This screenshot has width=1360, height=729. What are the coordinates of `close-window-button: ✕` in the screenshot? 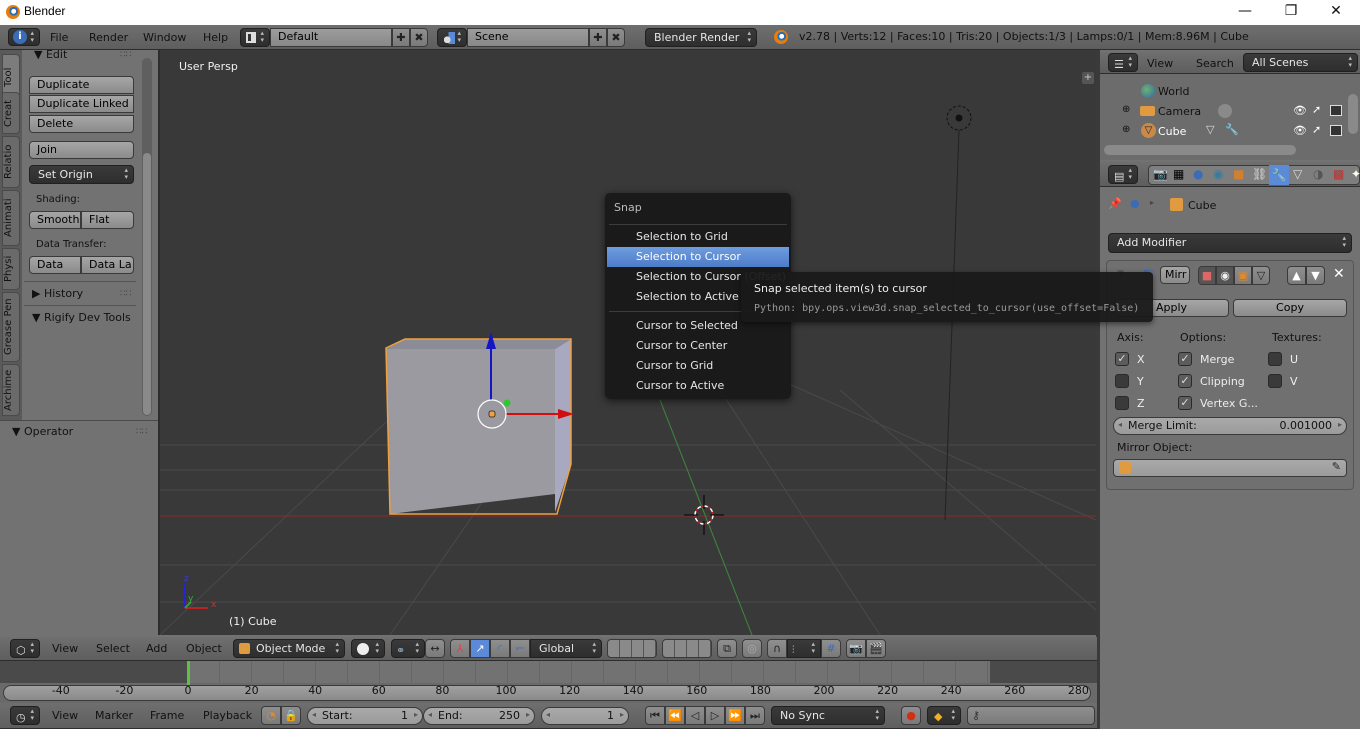 It's located at (1336, 12).